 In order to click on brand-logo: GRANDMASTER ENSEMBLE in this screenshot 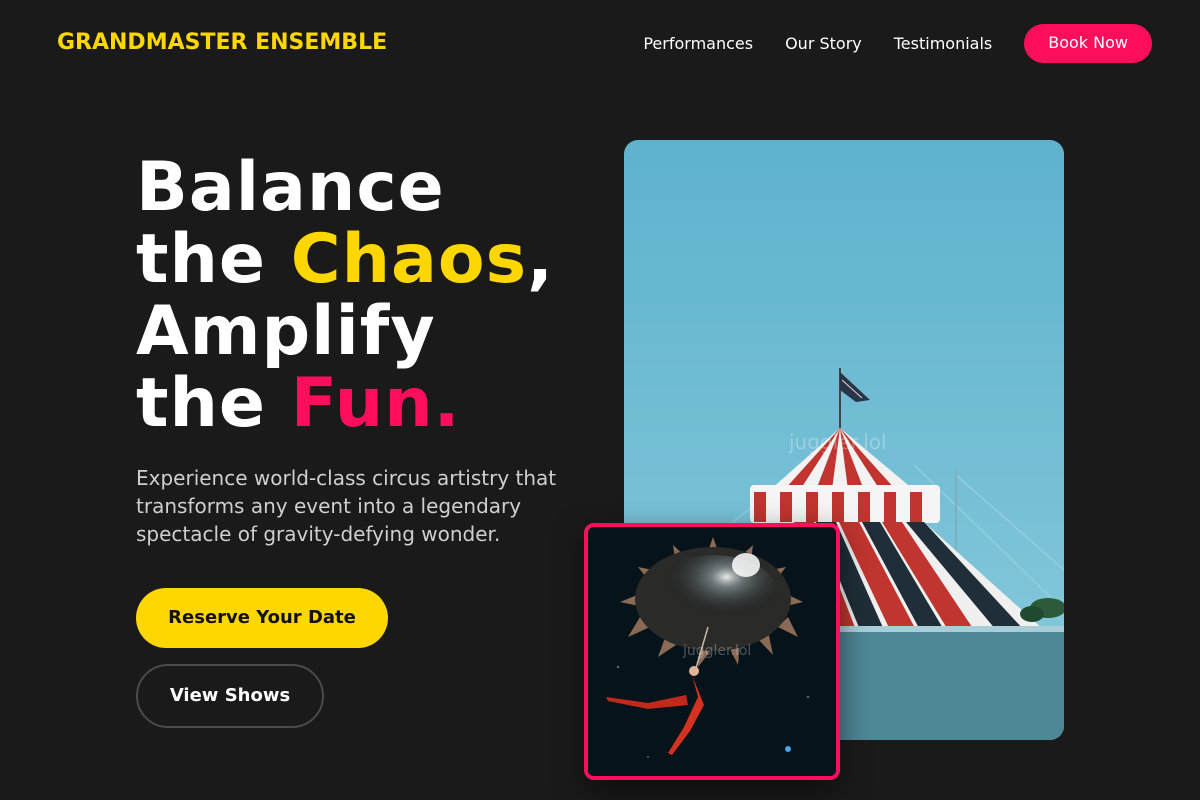, I will do `click(222, 42)`.